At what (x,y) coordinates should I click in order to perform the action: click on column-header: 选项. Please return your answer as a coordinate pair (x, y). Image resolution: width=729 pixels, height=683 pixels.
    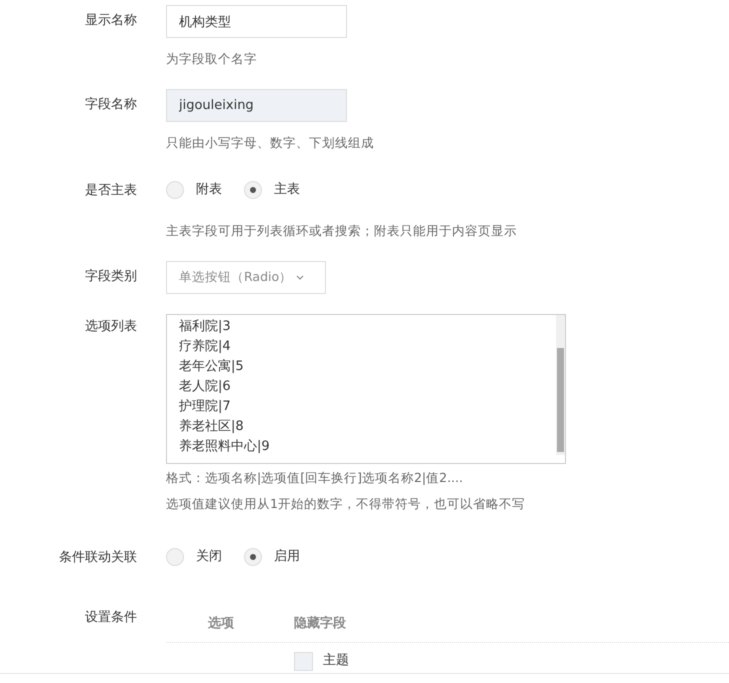
    Looking at the image, I should click on (221, 624).